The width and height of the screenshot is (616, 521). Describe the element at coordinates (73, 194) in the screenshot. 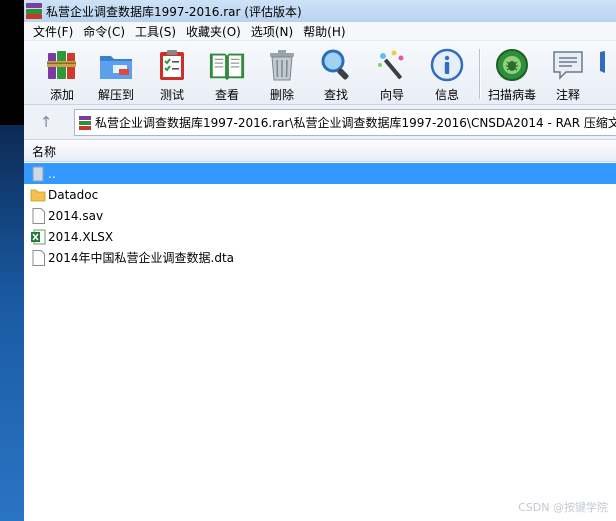

I see `file-name: Datadoc` at that location.